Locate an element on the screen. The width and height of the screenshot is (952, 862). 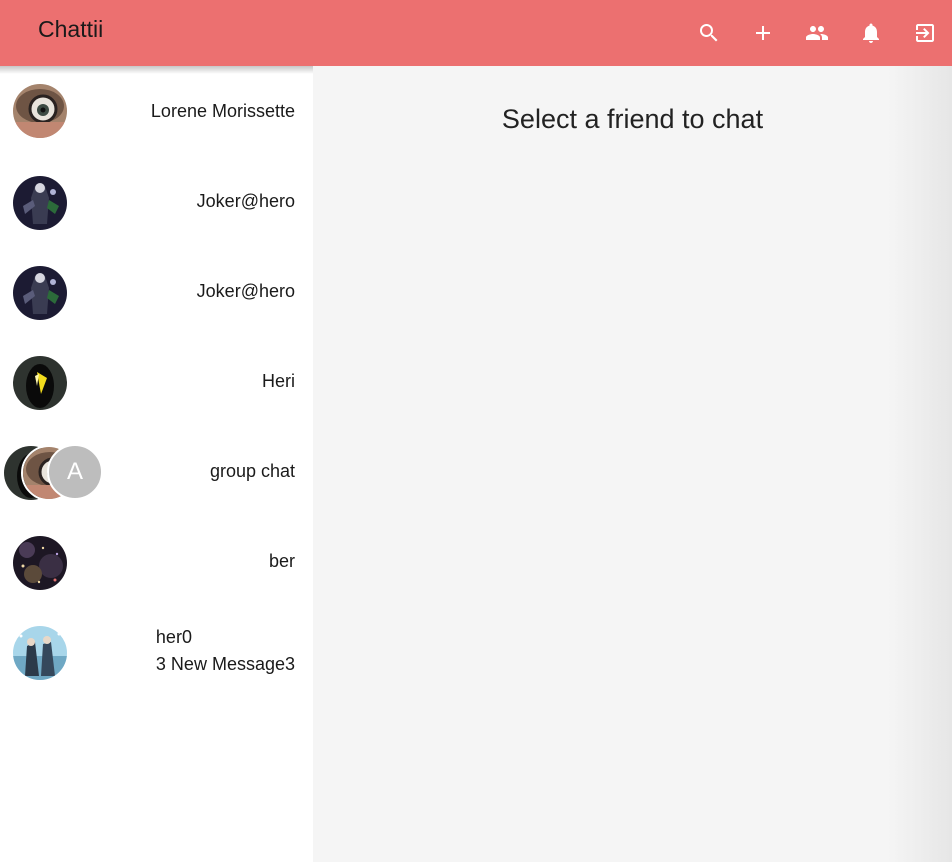
sidebar-shadow is located at coordinates (156, 70).